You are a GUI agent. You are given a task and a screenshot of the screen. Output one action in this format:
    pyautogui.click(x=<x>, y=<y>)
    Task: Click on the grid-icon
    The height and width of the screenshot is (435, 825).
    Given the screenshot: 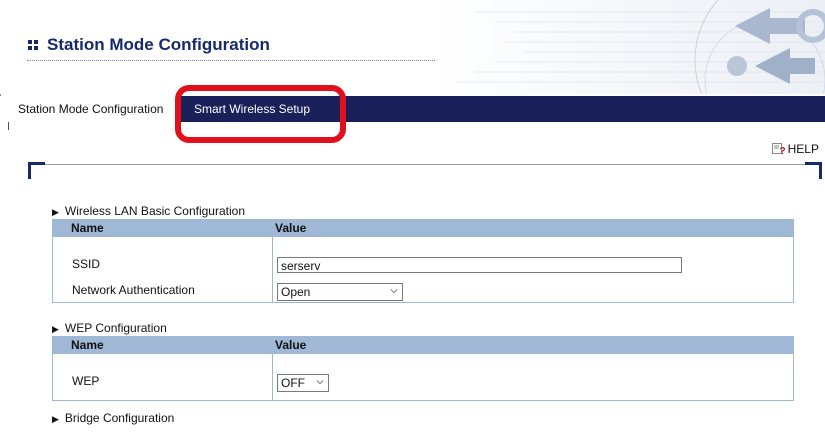 What is the action you would take?
    pyautogui.click(x=33, y=45)
    